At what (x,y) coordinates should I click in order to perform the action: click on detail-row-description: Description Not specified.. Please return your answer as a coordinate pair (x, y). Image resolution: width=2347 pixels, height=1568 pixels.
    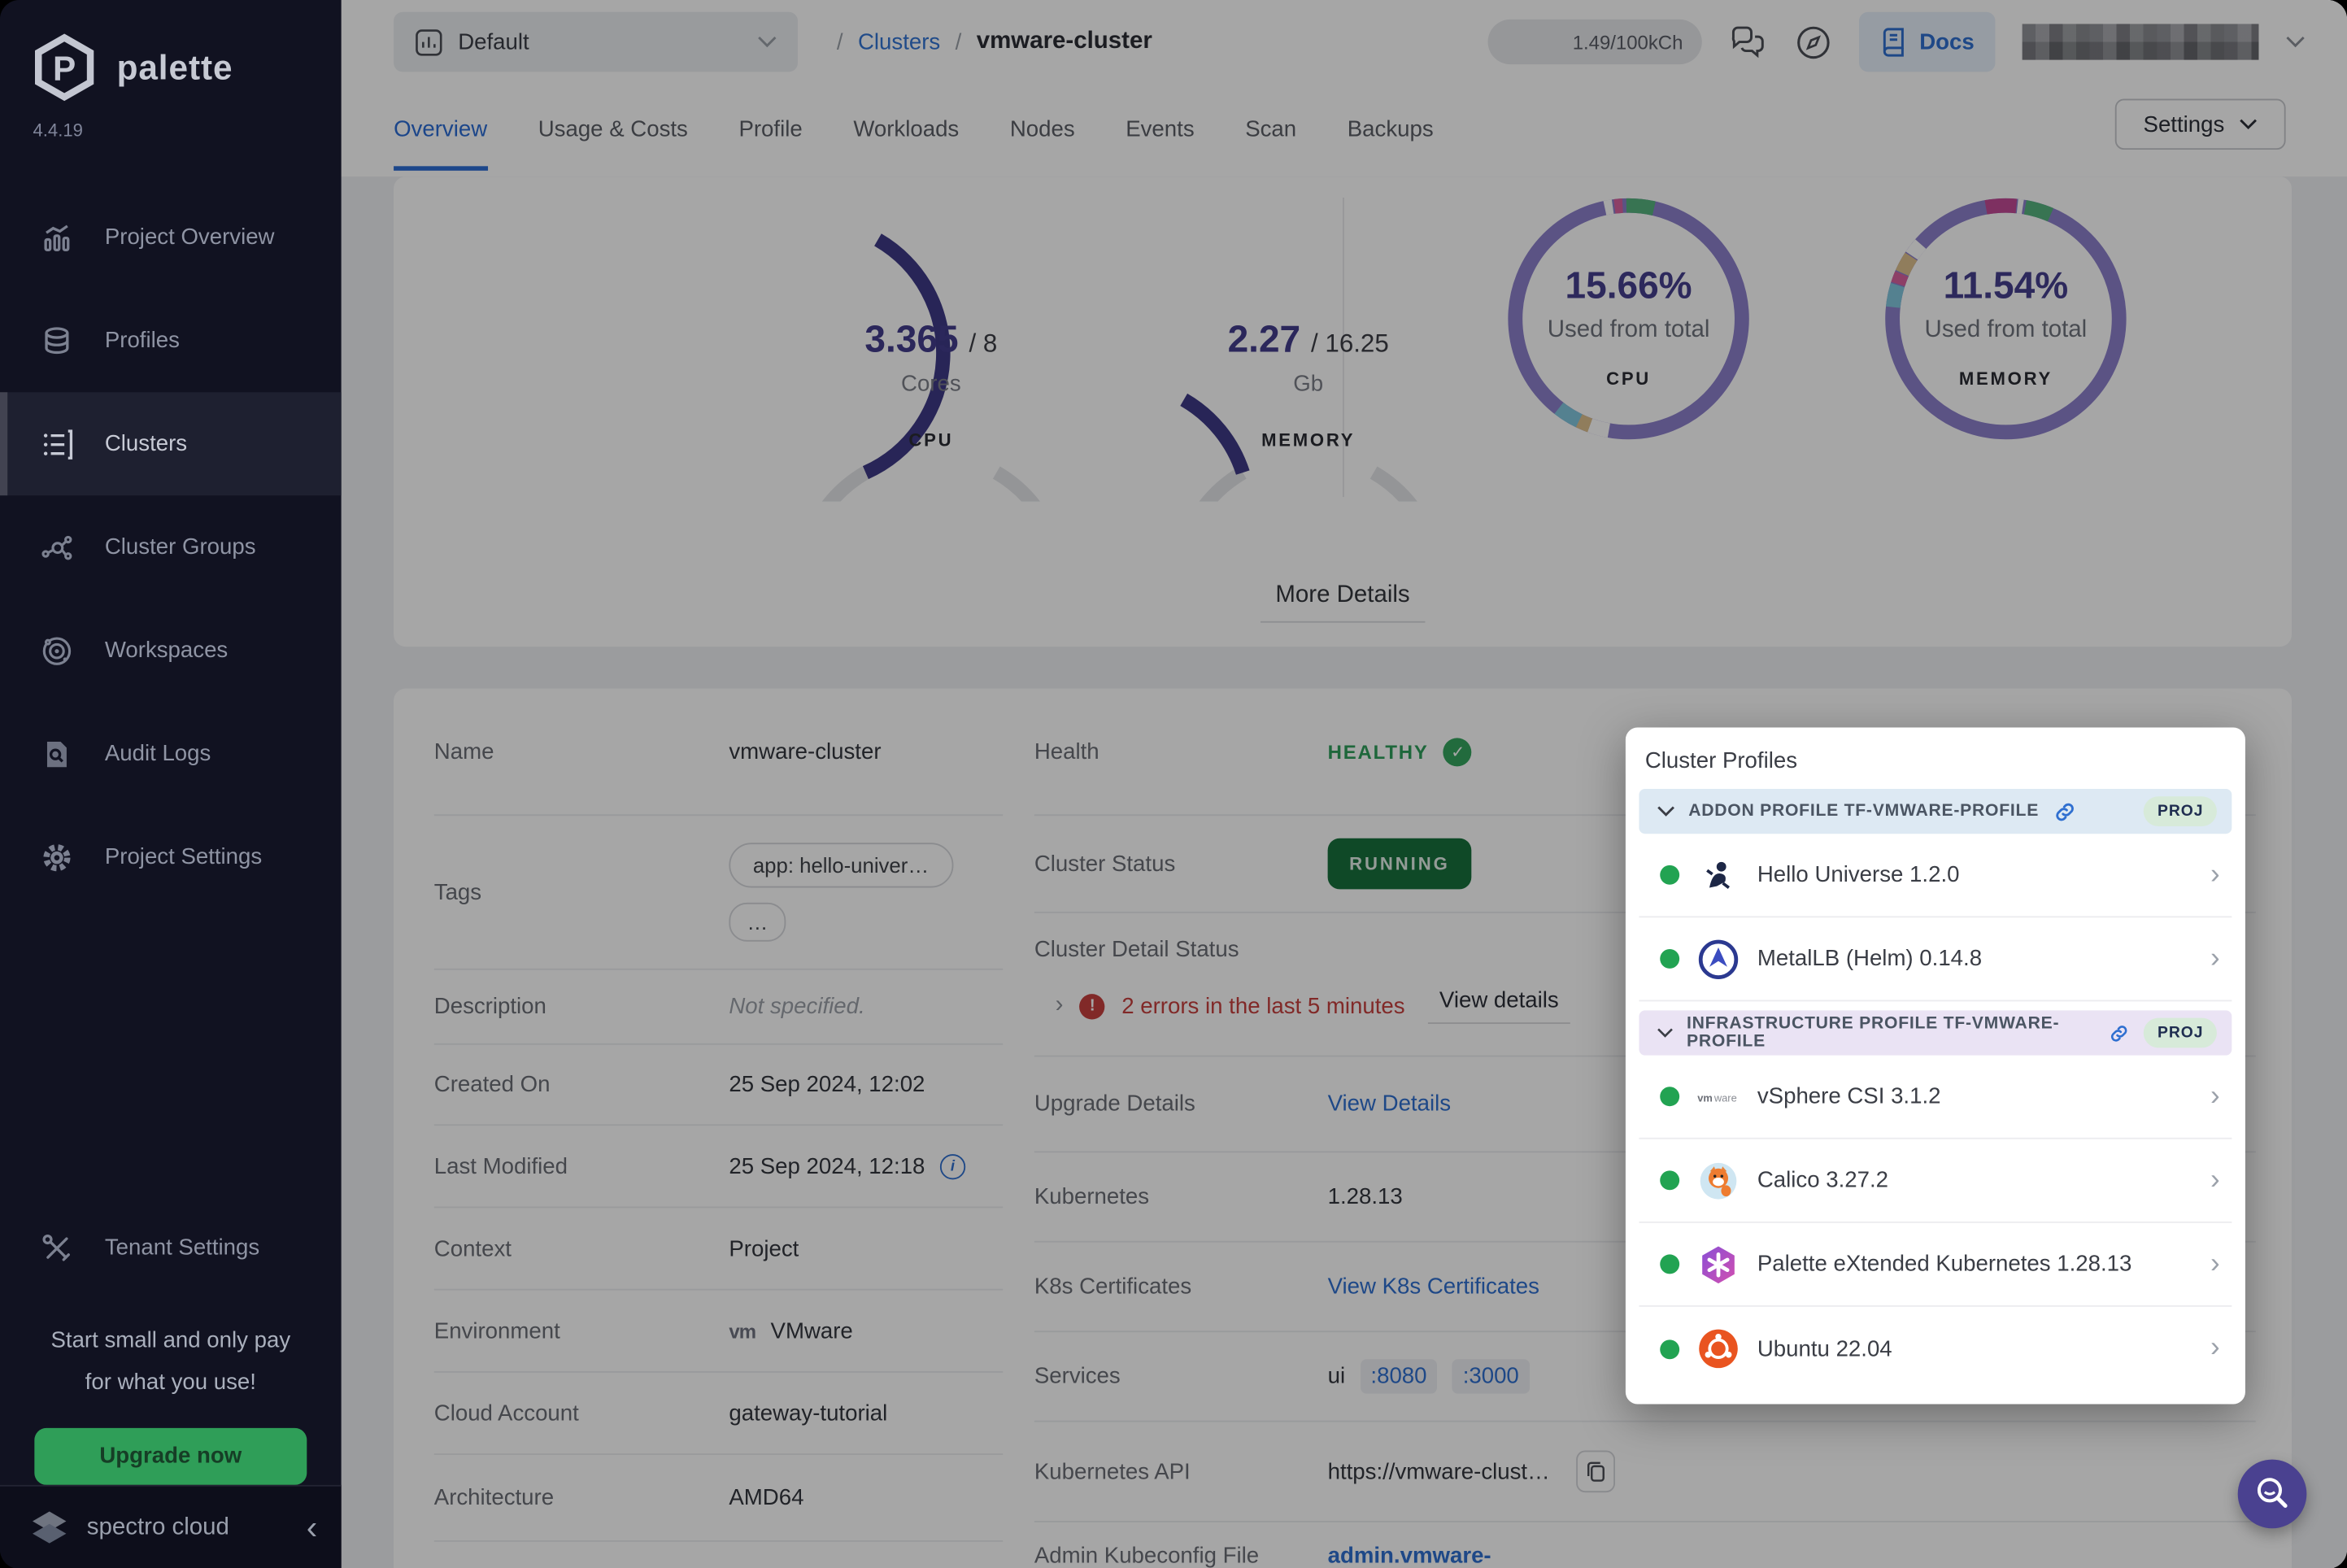
    Looking at the image, I should click on (719, 1007).